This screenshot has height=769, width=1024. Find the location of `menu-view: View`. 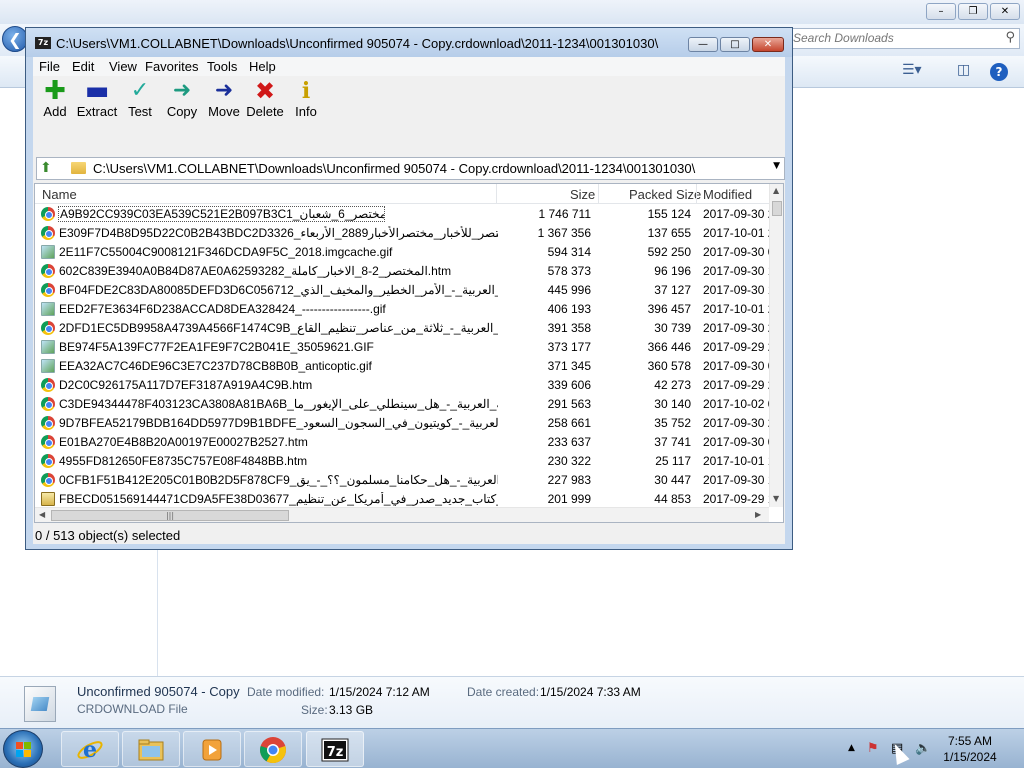

menu-view: View is located at coordinates (123, 66).